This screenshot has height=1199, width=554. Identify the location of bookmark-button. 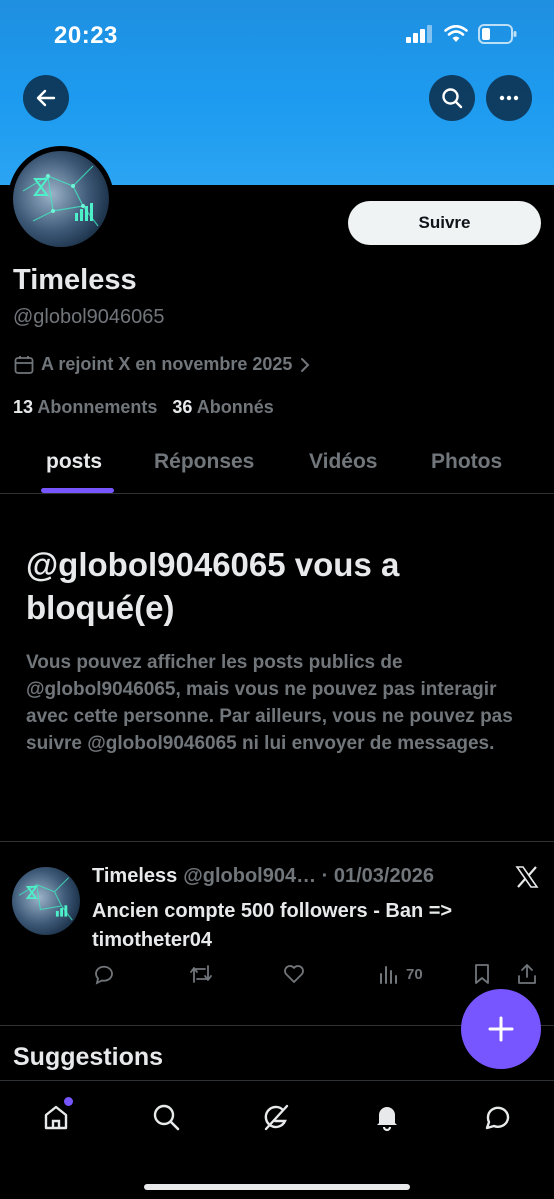
(482, 974).